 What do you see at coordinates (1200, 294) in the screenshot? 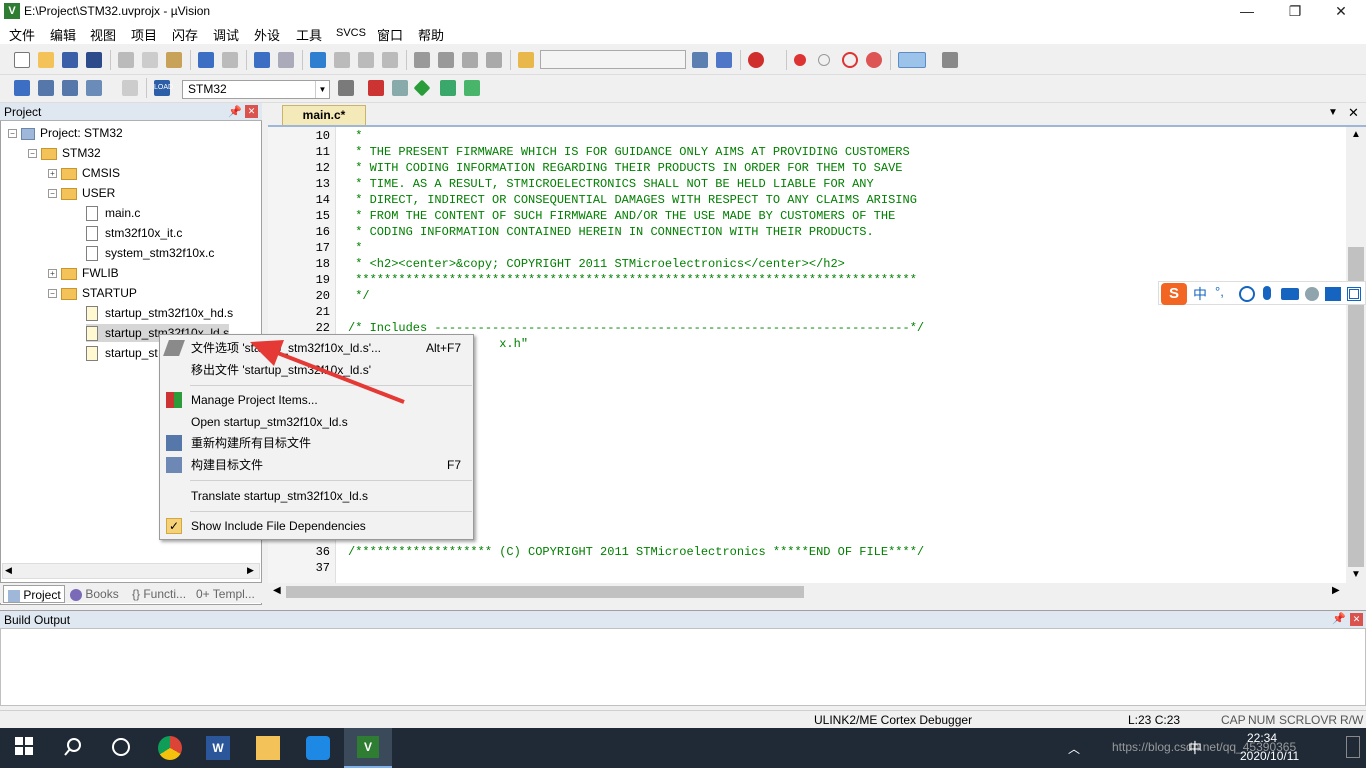
I see `ime-mode-zh: 中` at bounding box center [1200, 294].